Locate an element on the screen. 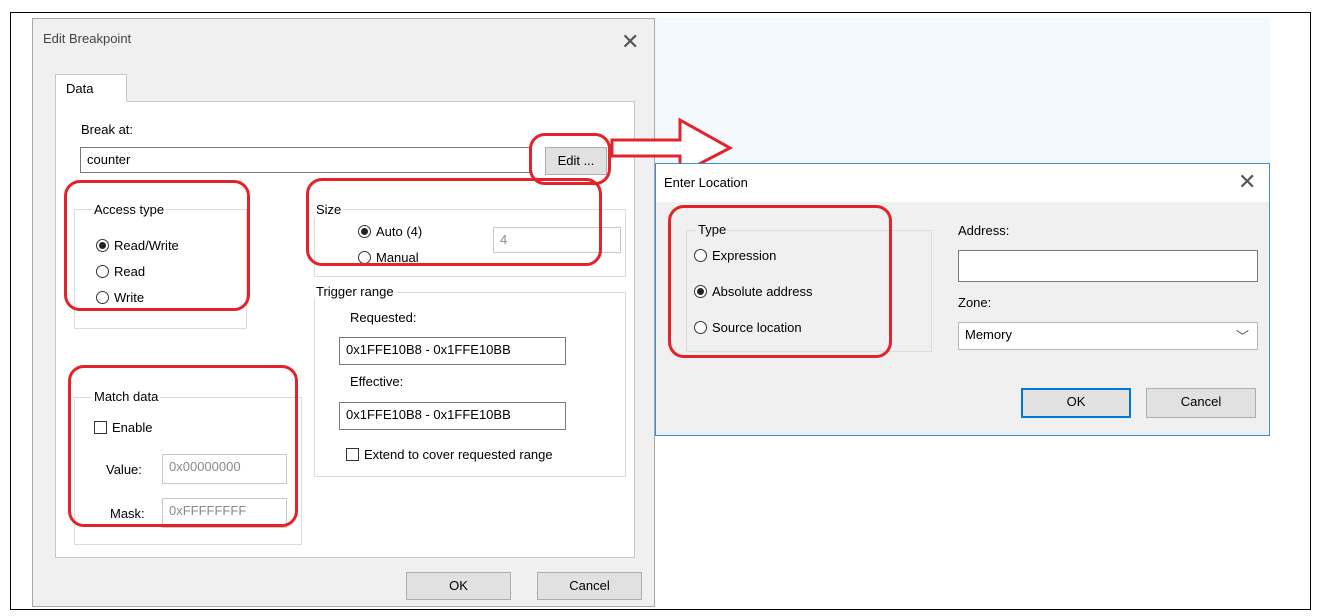 The width and height of the screenshot is (1319, 616). radio-absolute-address: Absolute address is located at coordinates (753, 291).